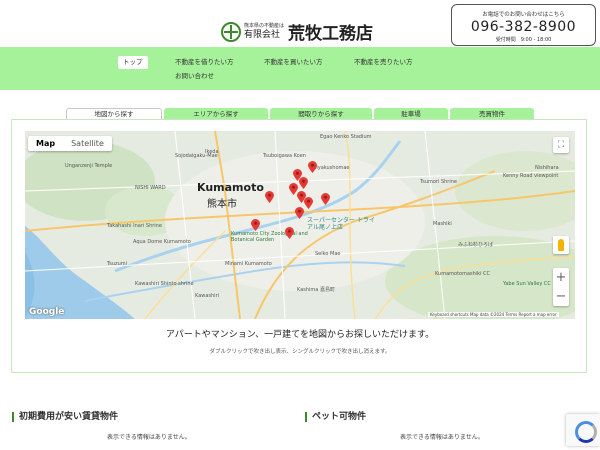 The image size is (600, 450). I want to click on google-logo: Google, so click(47, 312).